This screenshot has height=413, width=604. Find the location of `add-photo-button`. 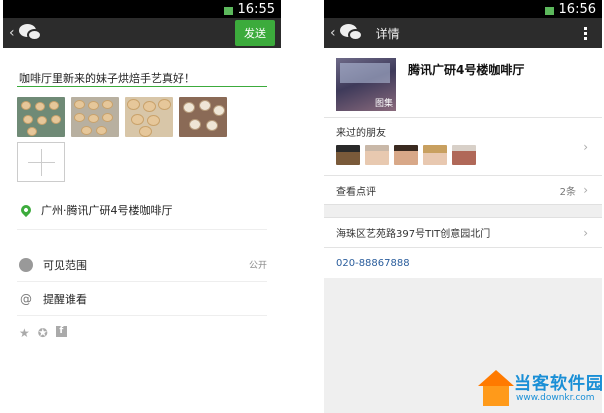

add-photo-button is located at coordinates (41, 162).